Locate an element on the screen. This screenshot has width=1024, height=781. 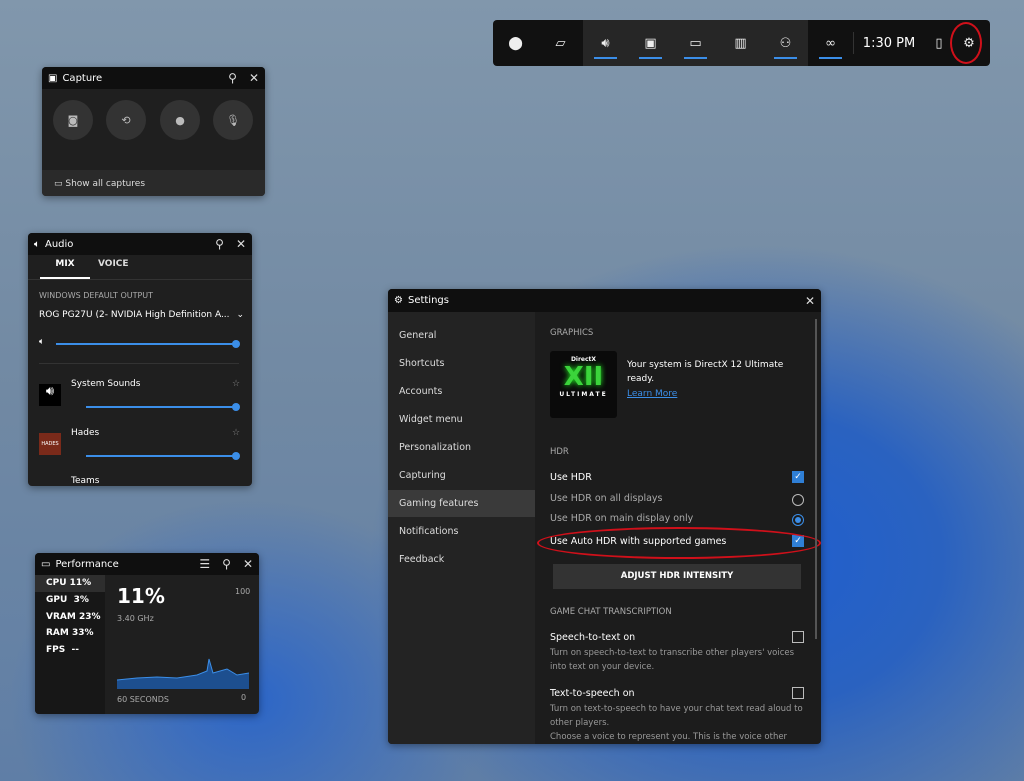
hdr-main-radio is located at coordinates (798, 520).